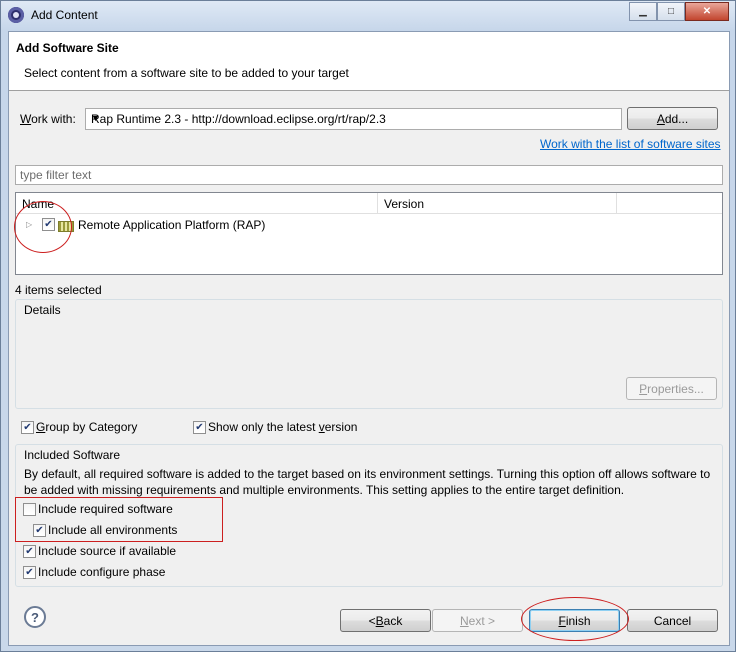  Describe the element at coordinates (497, 203) in the screenshot. I see `column-version: Version` at that location.